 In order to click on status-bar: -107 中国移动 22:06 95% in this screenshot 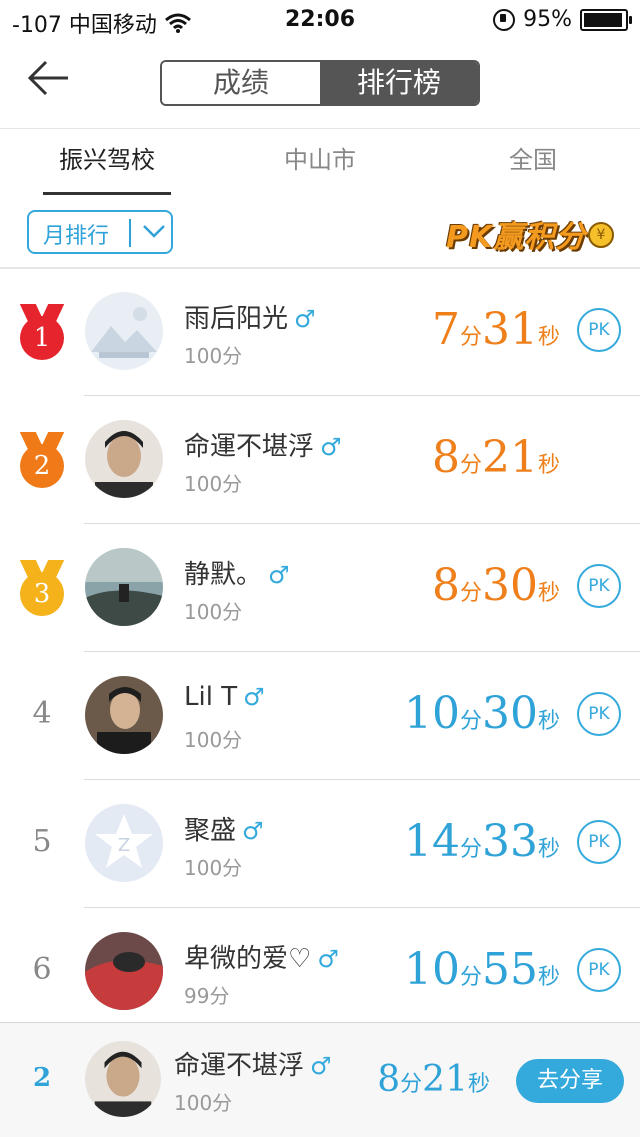, I will do `click(320, 20)`.